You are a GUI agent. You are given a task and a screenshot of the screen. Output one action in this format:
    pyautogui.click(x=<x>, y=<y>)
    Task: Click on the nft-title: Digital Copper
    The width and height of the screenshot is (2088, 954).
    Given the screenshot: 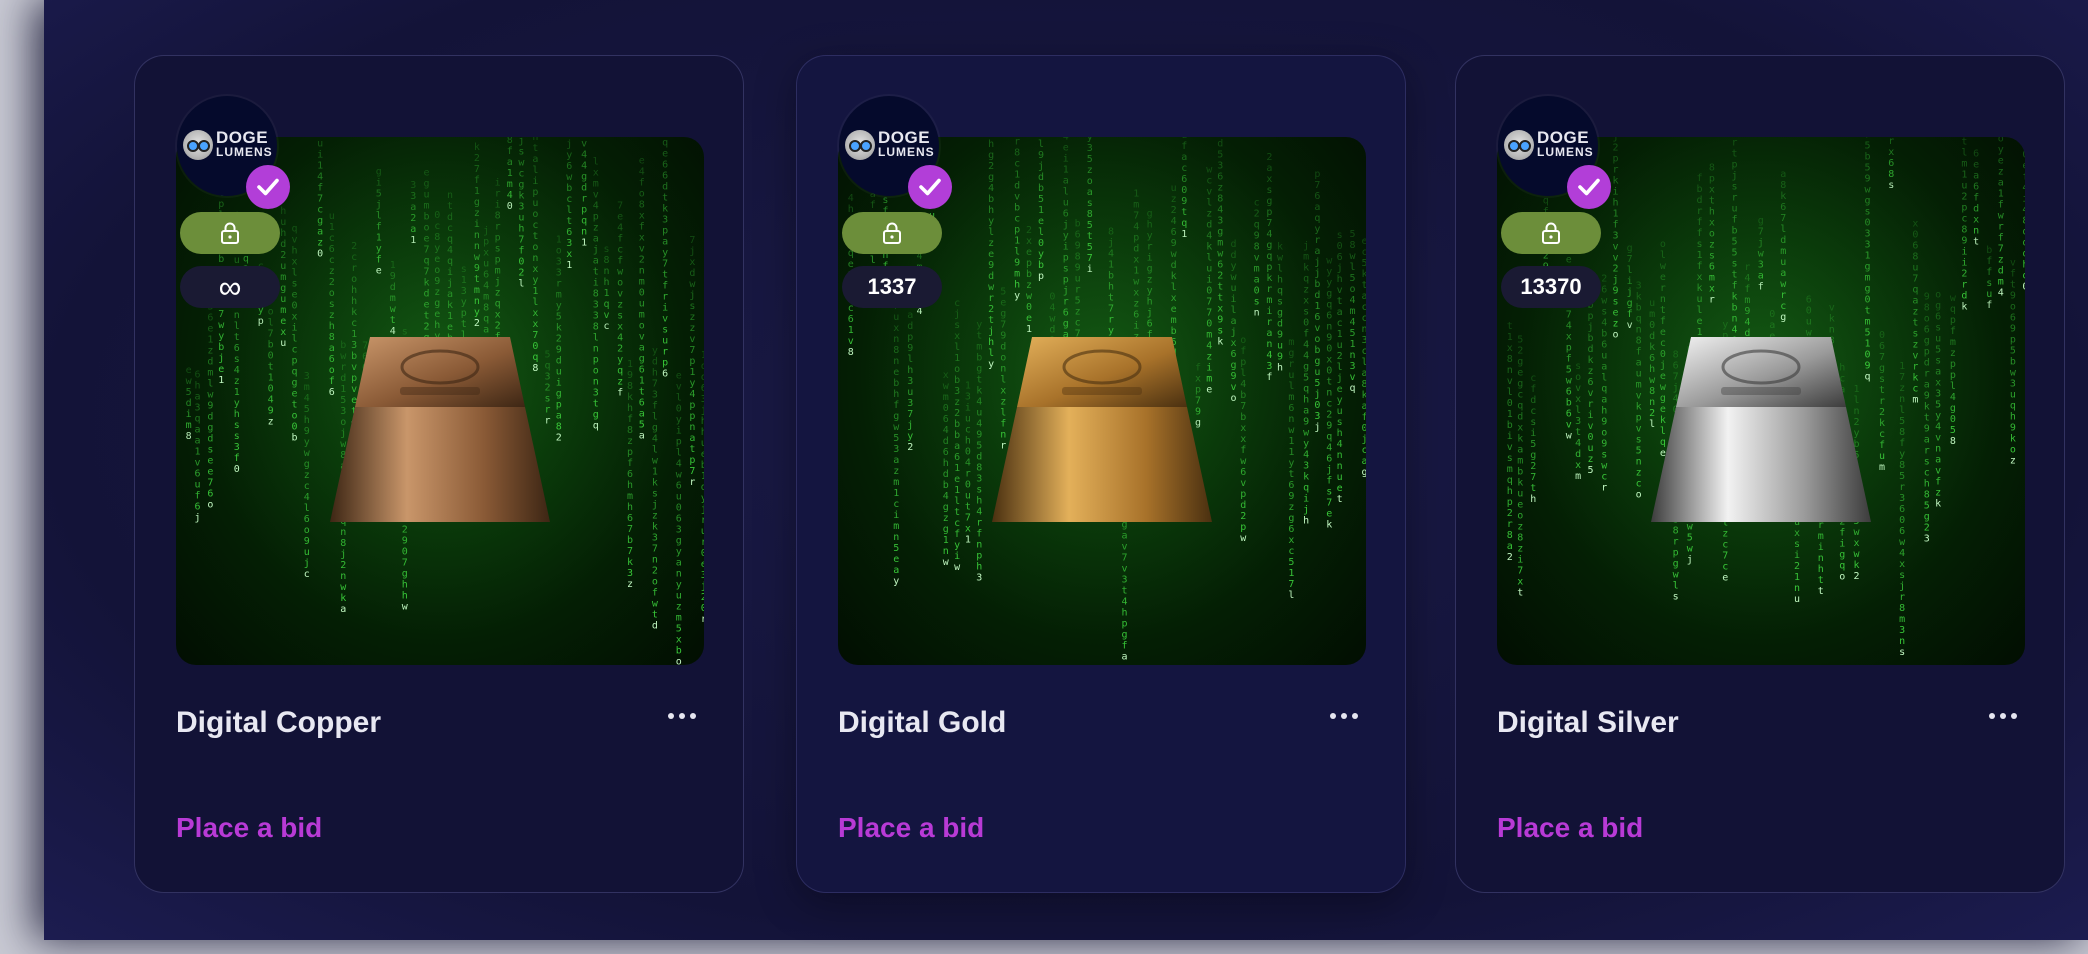 What is the action you would take?
    pyautogui.click(x=278, y=723)
    